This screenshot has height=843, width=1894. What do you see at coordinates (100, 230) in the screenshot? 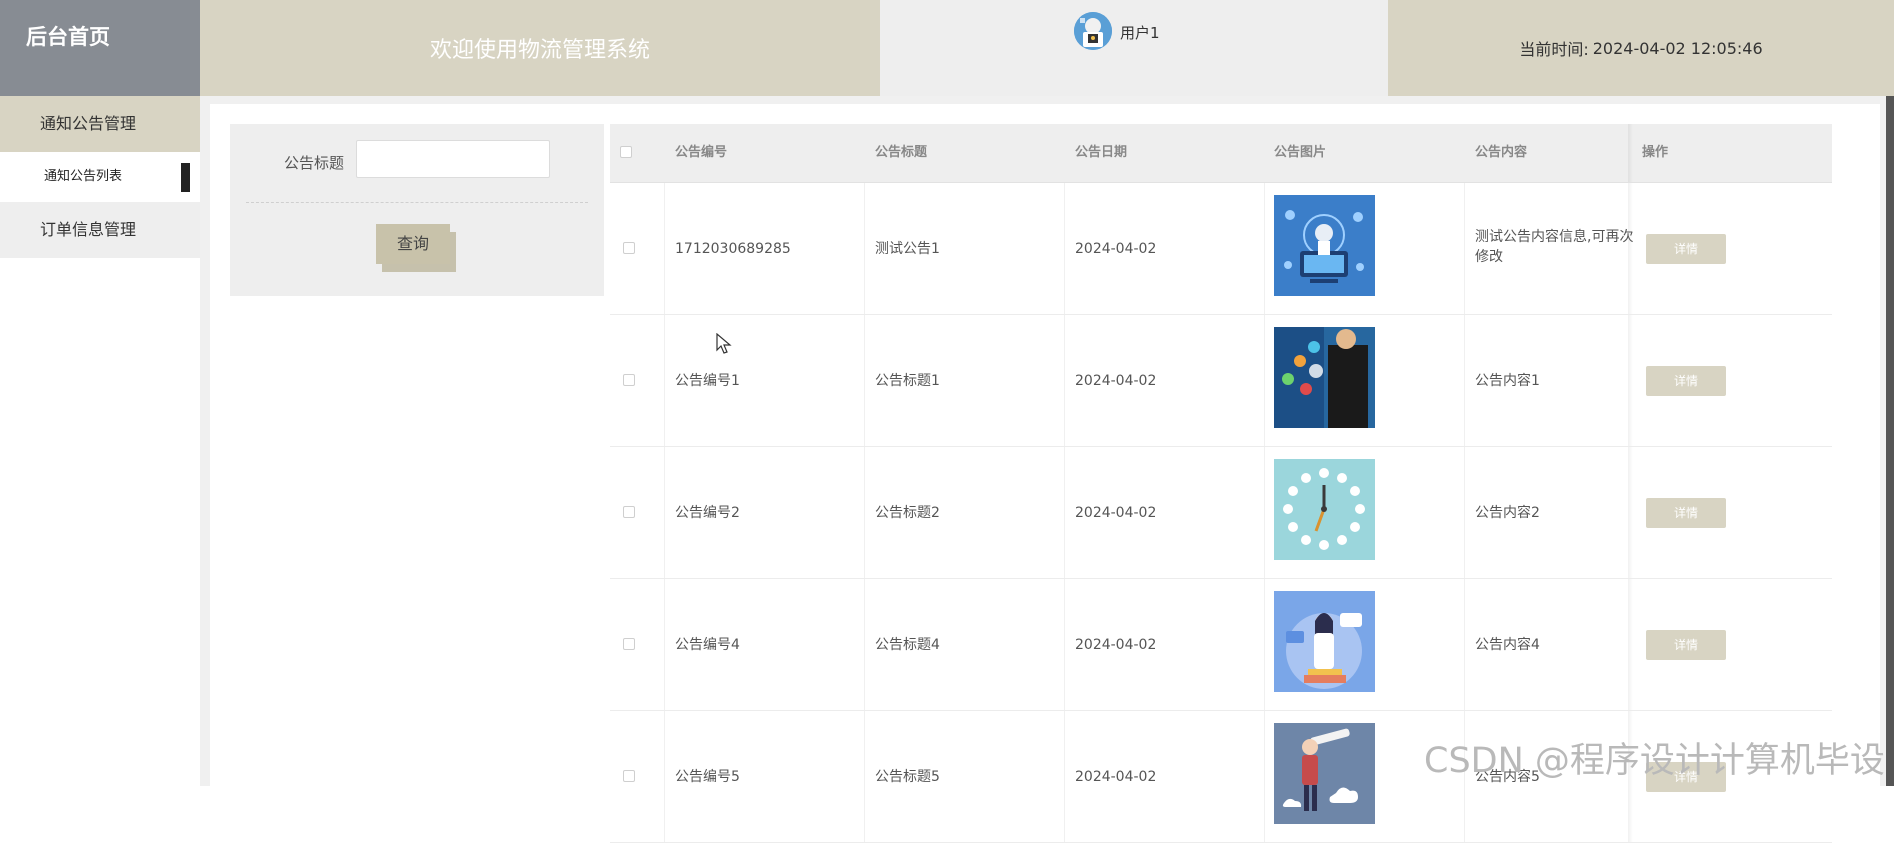
I see `sidebar-group-orders: 订单信息管理` at bounding box center [100, 230].